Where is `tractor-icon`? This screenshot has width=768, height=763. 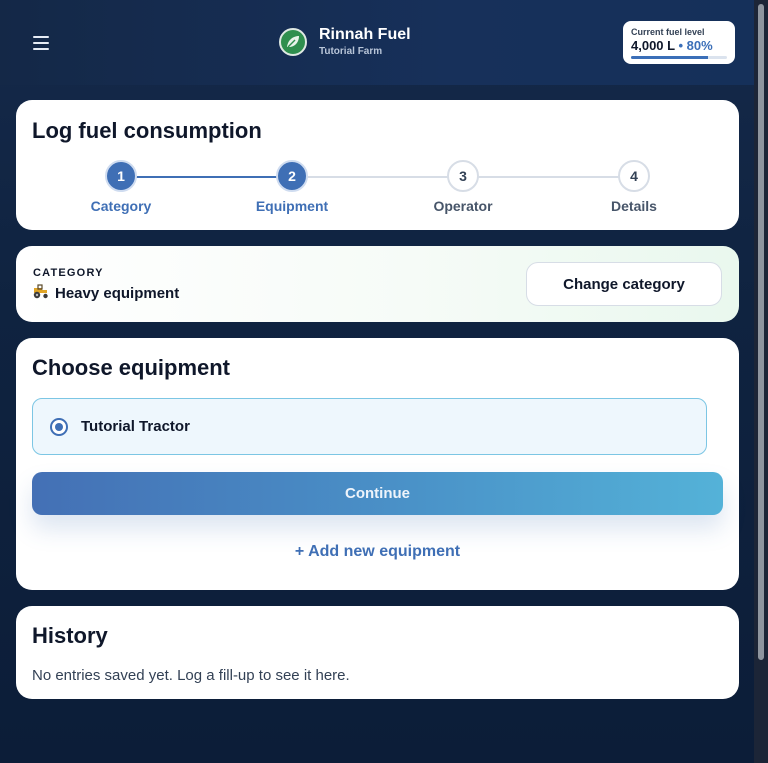
tractor-icon is located at coordinates (40, 293).